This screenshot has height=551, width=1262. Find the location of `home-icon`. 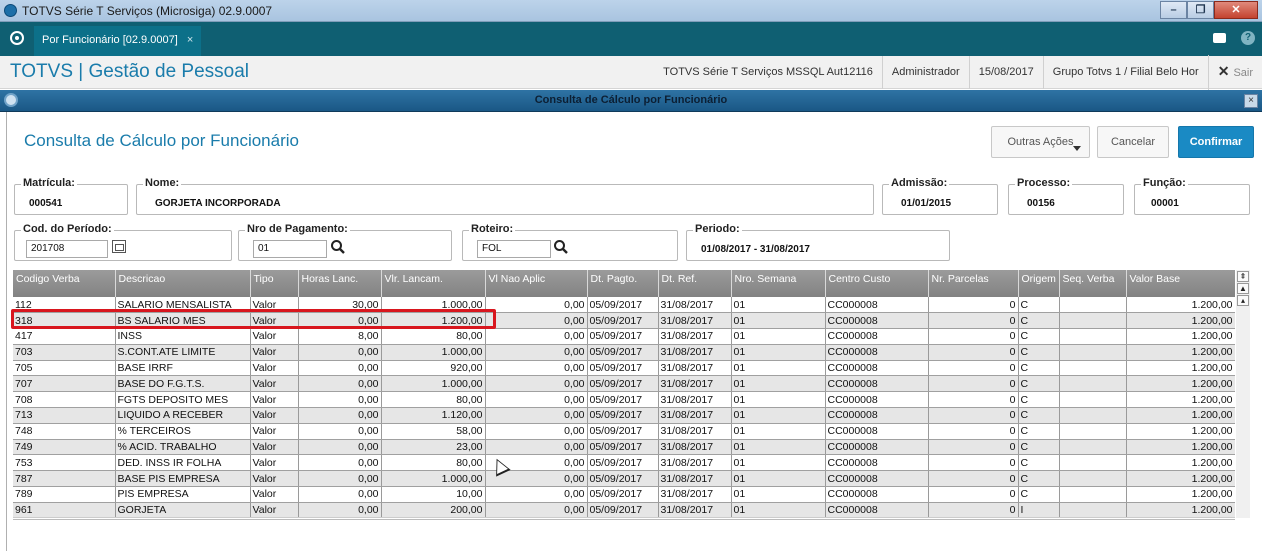

home-icon is located at coordinates (17, 38).